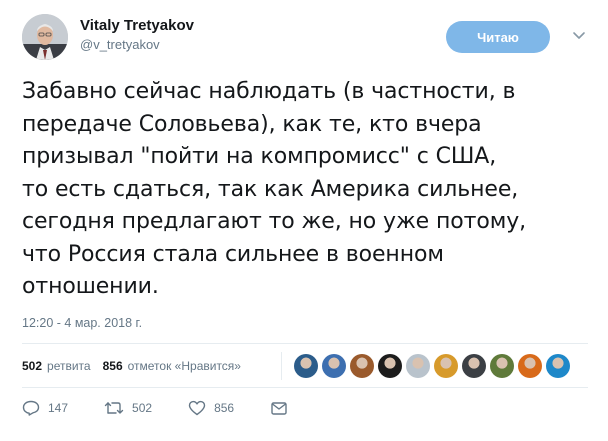  Describe the element at coordinates (128, 408) in the screenshot. I see `retweet-action: 502` at that location.